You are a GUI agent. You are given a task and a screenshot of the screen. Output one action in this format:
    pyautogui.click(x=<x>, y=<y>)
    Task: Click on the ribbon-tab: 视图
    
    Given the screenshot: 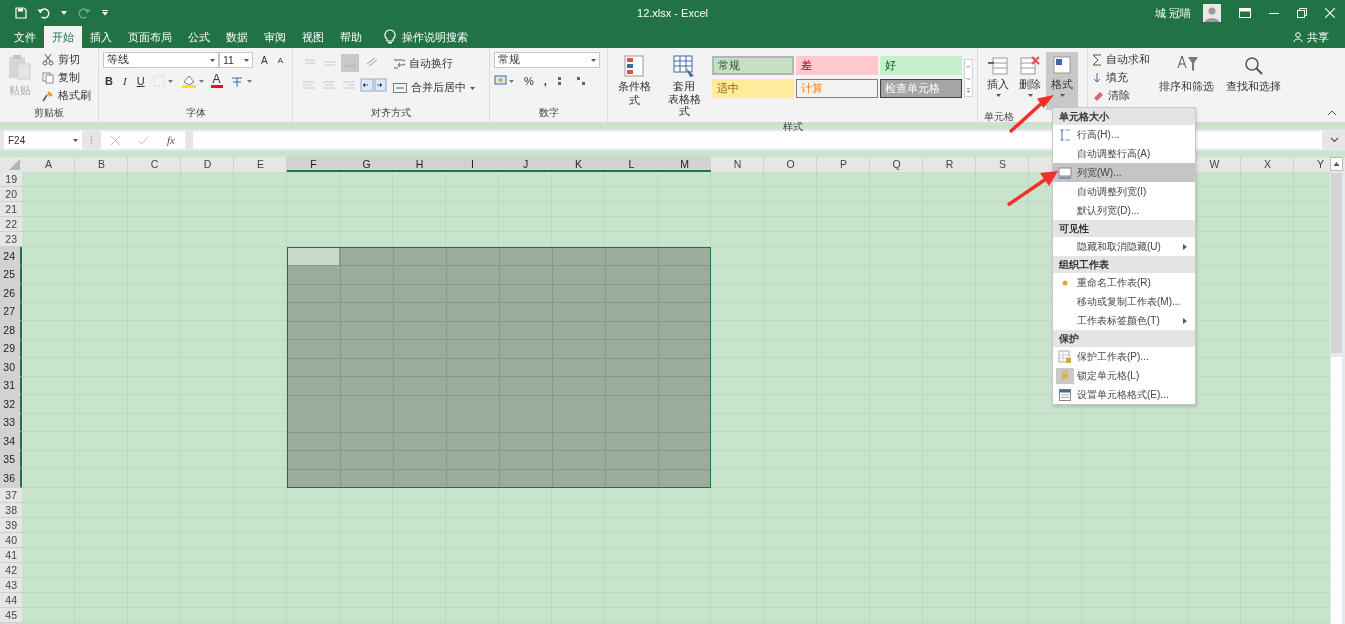 What is the action you would take?
    pyautogui.click(x=313, y=37)
    